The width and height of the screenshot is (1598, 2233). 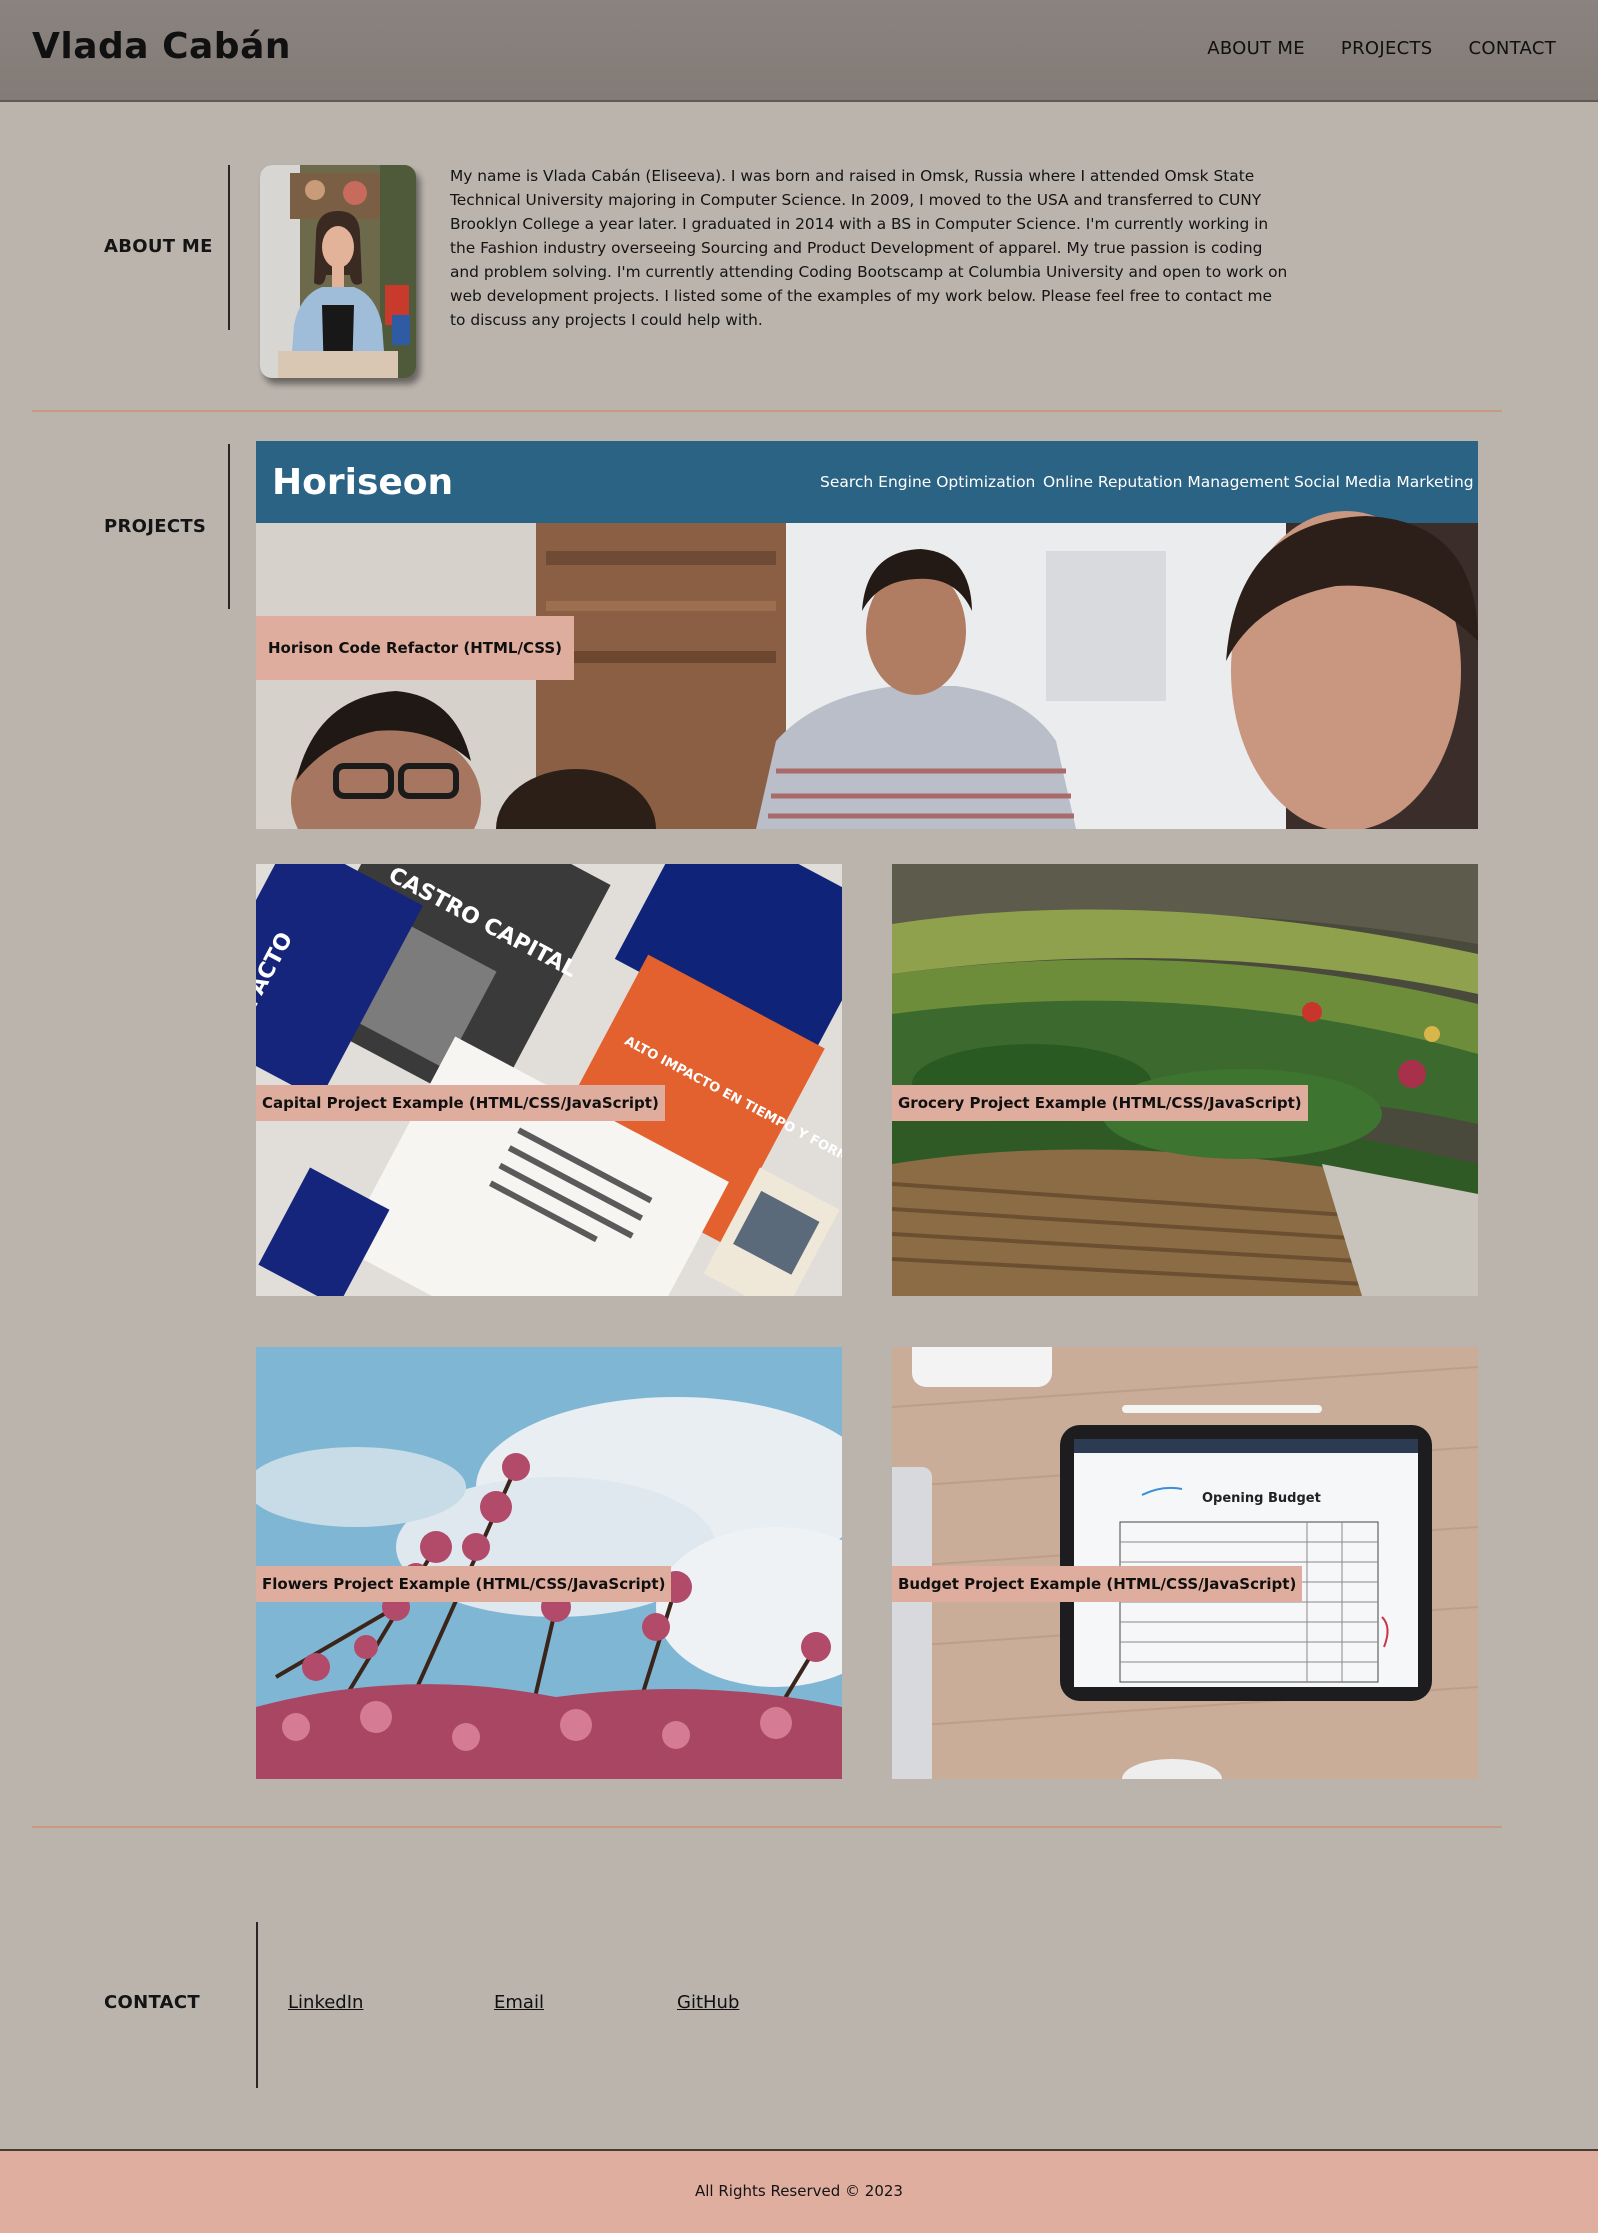 I want to click on nav-about-me: ABOUT ME, so click(x=1256, y=48).